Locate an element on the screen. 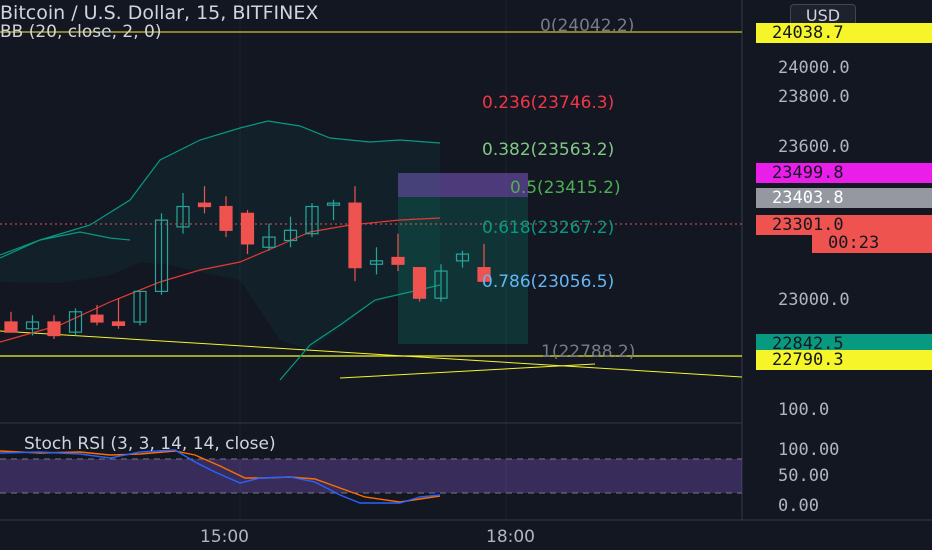 This screenshot has height=550, width=932. price-axis-tick: 0.00 is located at coordinates (798, 506).